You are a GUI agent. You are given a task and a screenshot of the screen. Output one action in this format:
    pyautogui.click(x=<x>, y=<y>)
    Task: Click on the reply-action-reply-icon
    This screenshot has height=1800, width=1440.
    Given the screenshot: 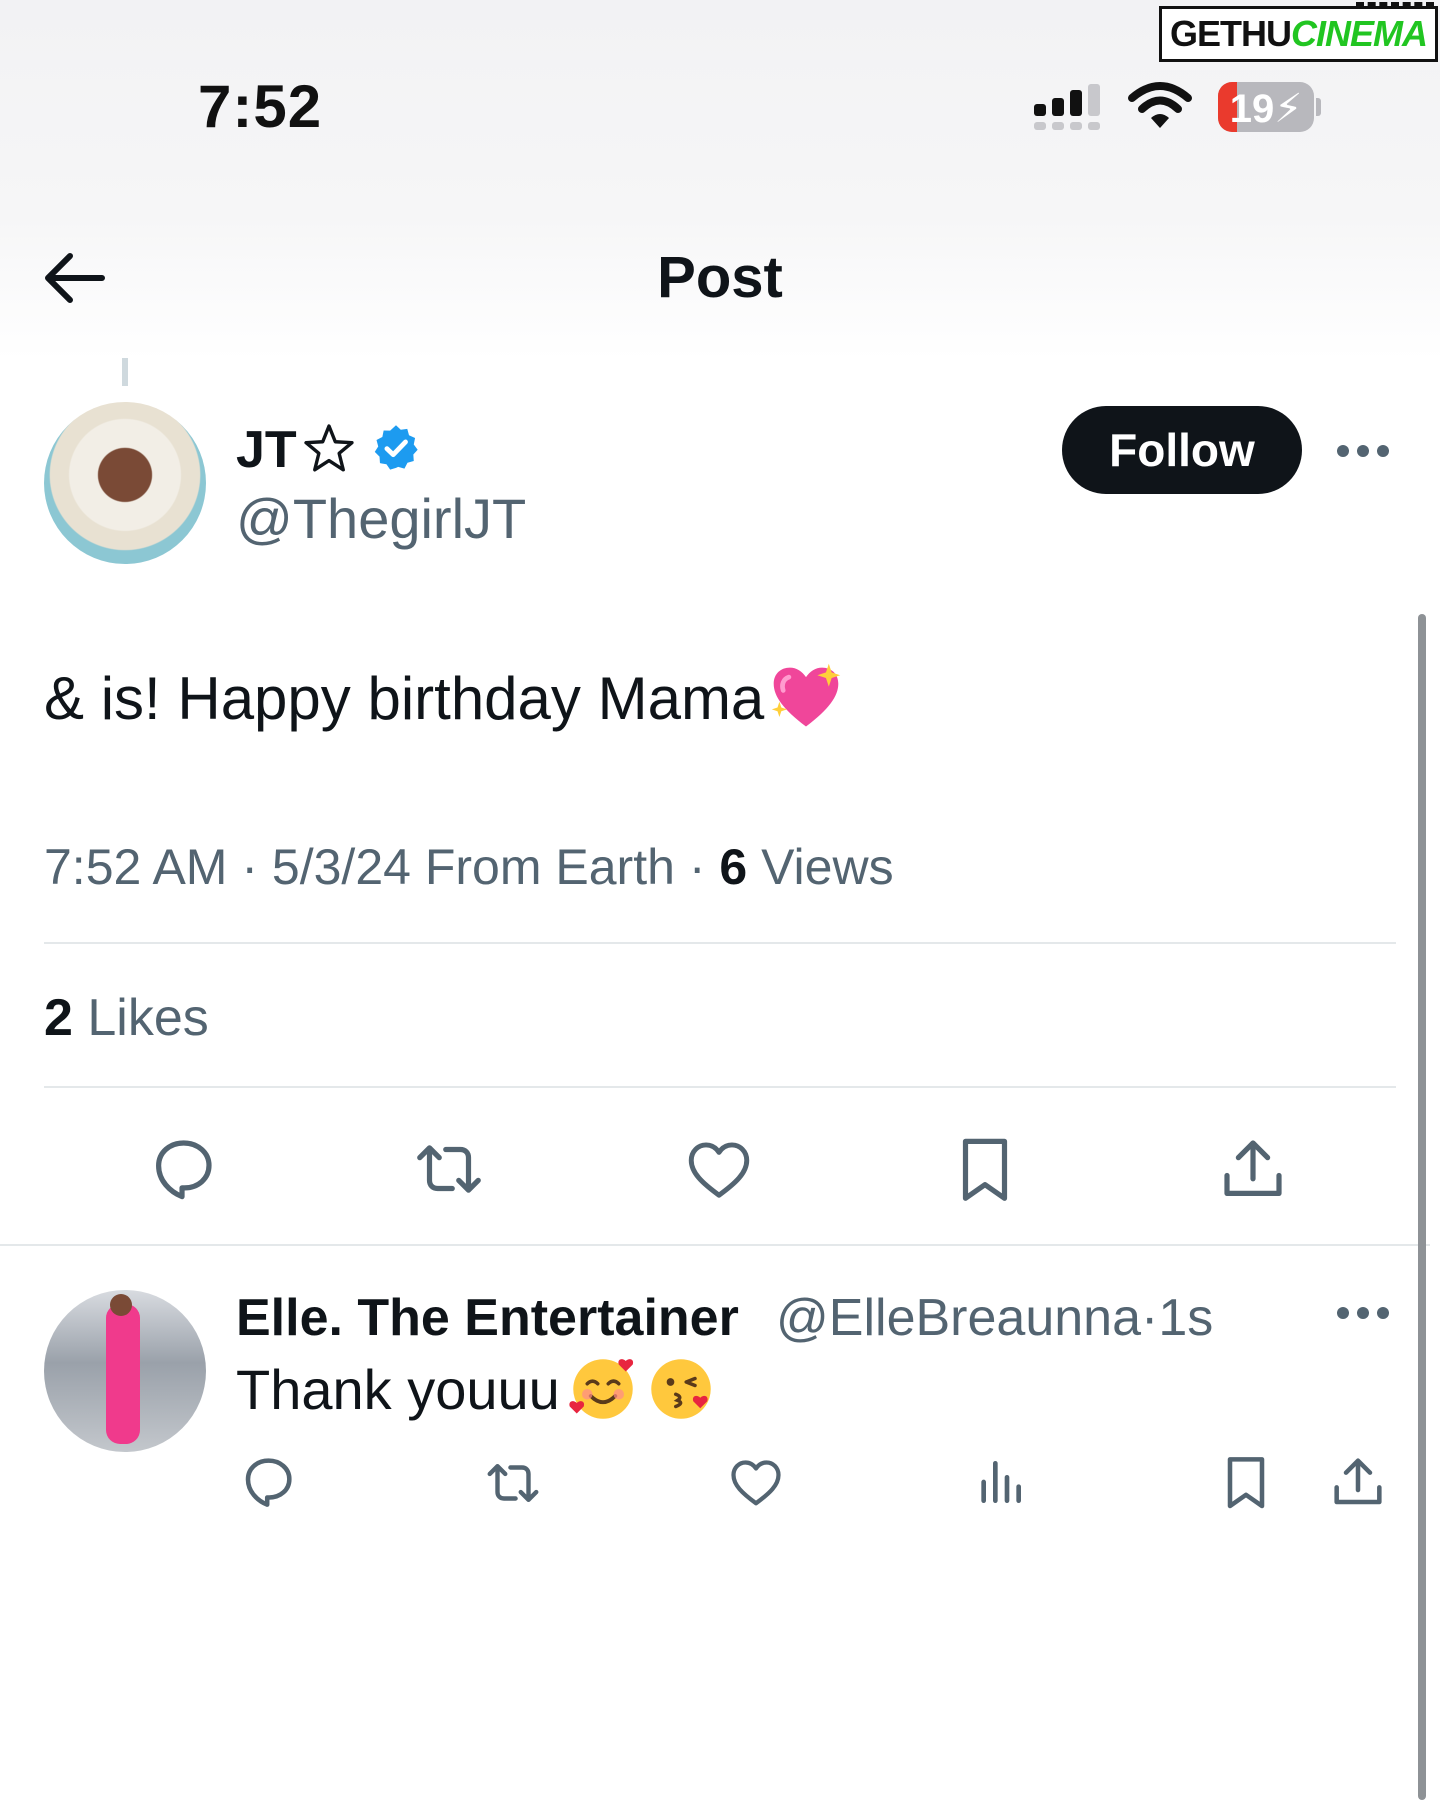 What is the action you would take?
    pyautogui.click(x=268, y=1482)
    